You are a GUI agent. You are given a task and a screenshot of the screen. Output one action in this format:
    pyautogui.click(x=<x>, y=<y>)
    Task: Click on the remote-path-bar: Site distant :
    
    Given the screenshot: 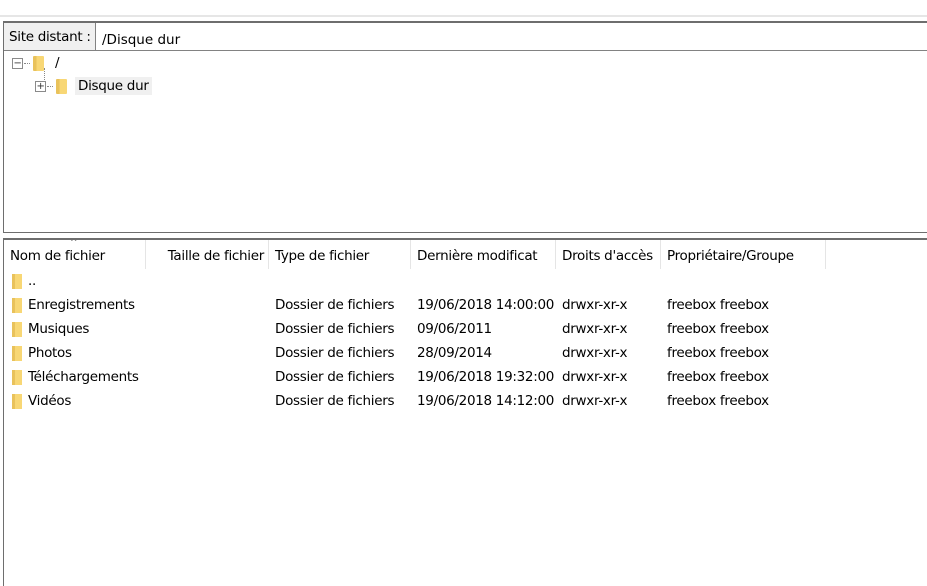 What is the action you would take?
    pyautogui.click(x=465, y=37)
    